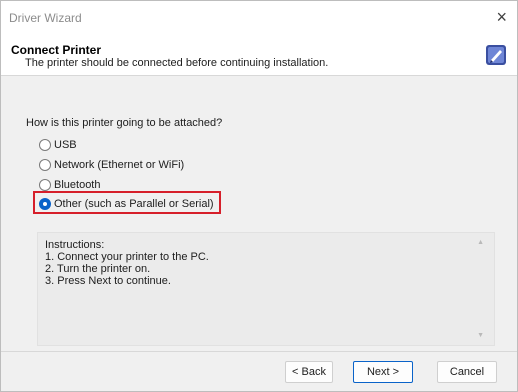 Image resolution: width=518 pixels, height=392 pixels. What do you see at coordinates (98, 269) in the screenshot?
I see `instructions-line: 2. Turn the printer on.` at bounding box center [98, 269].